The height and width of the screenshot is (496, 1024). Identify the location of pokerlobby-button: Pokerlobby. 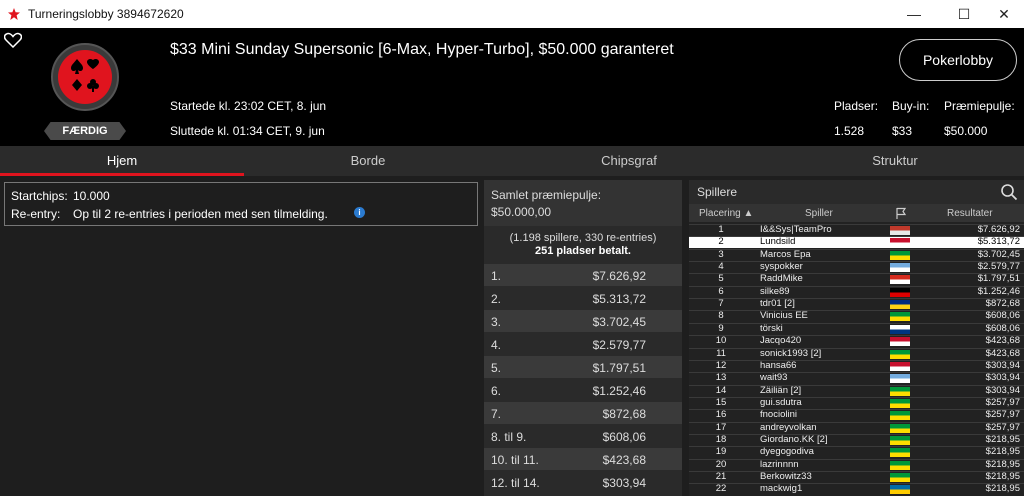
(958, 60).